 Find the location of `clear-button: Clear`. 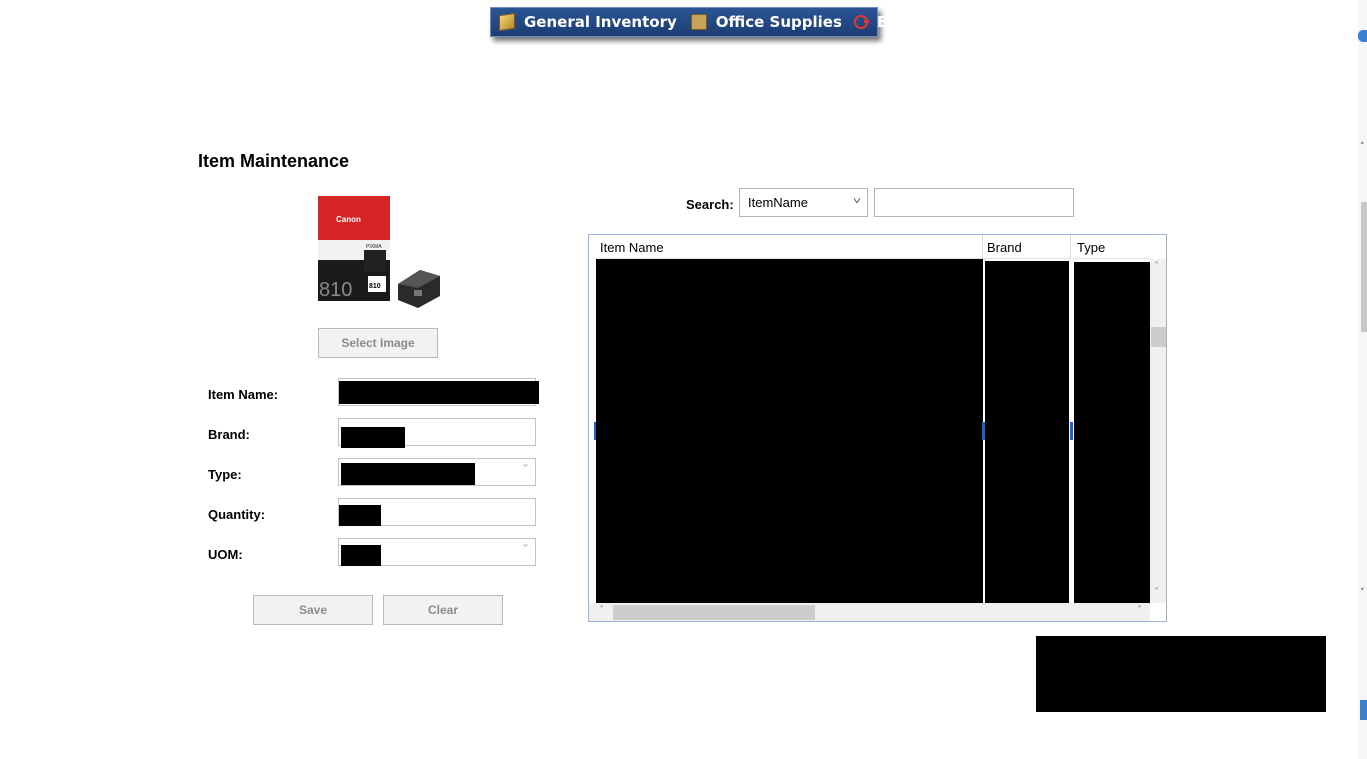

clear-button: Clear is located at coordinates (443, 610).